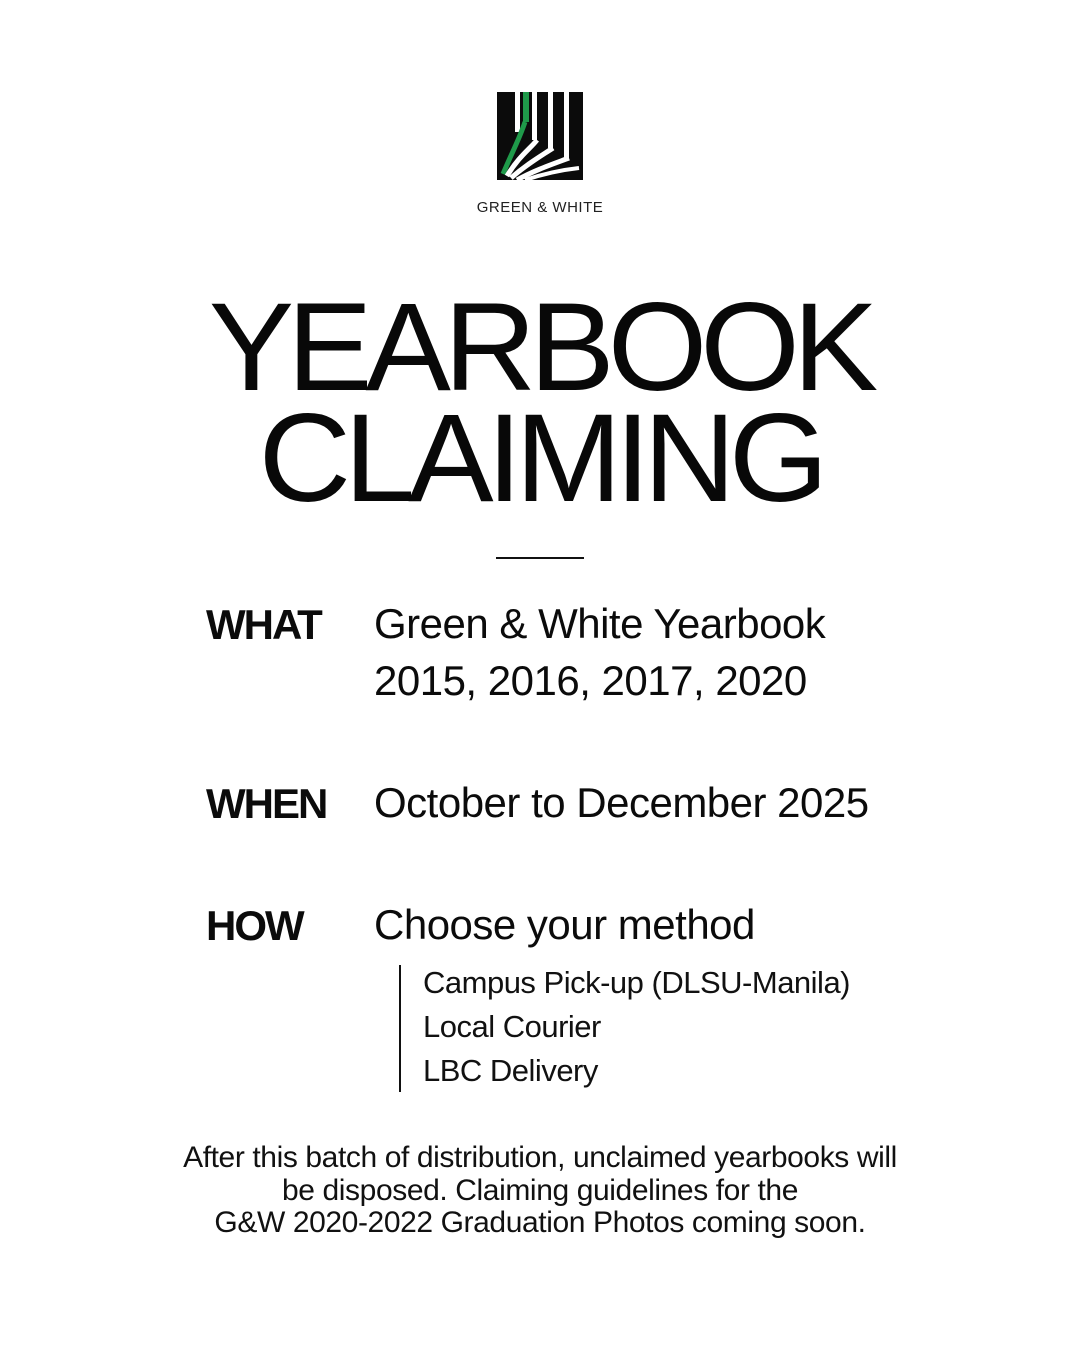 The image size is (1080, 1350). Describe the element at coordinates (590, 680) in the screenshot. I see `what-value-line-2: 2015, 2016, 2017, 2020` at that location.